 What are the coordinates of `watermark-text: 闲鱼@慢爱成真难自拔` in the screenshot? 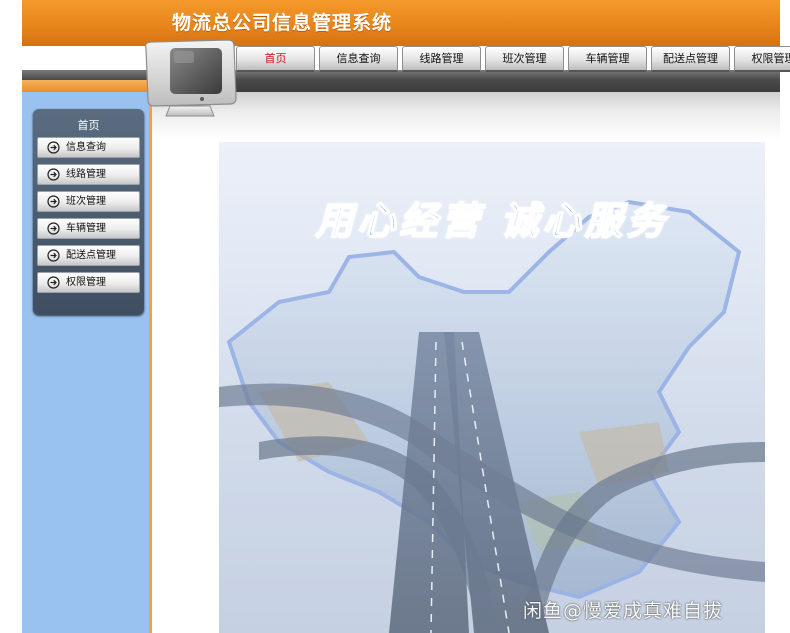 It's located at (623, 611).